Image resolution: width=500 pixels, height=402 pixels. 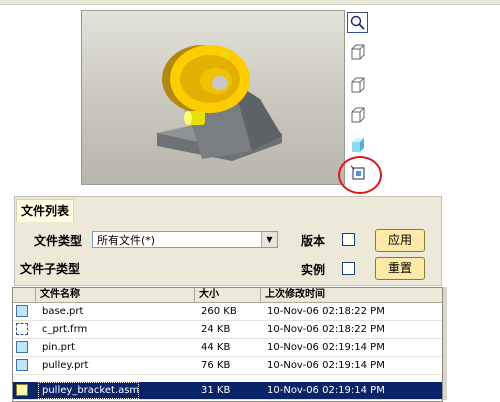 I want to click on file-type-select: 所有文件(*) ▼, so click(x=185, y=239).